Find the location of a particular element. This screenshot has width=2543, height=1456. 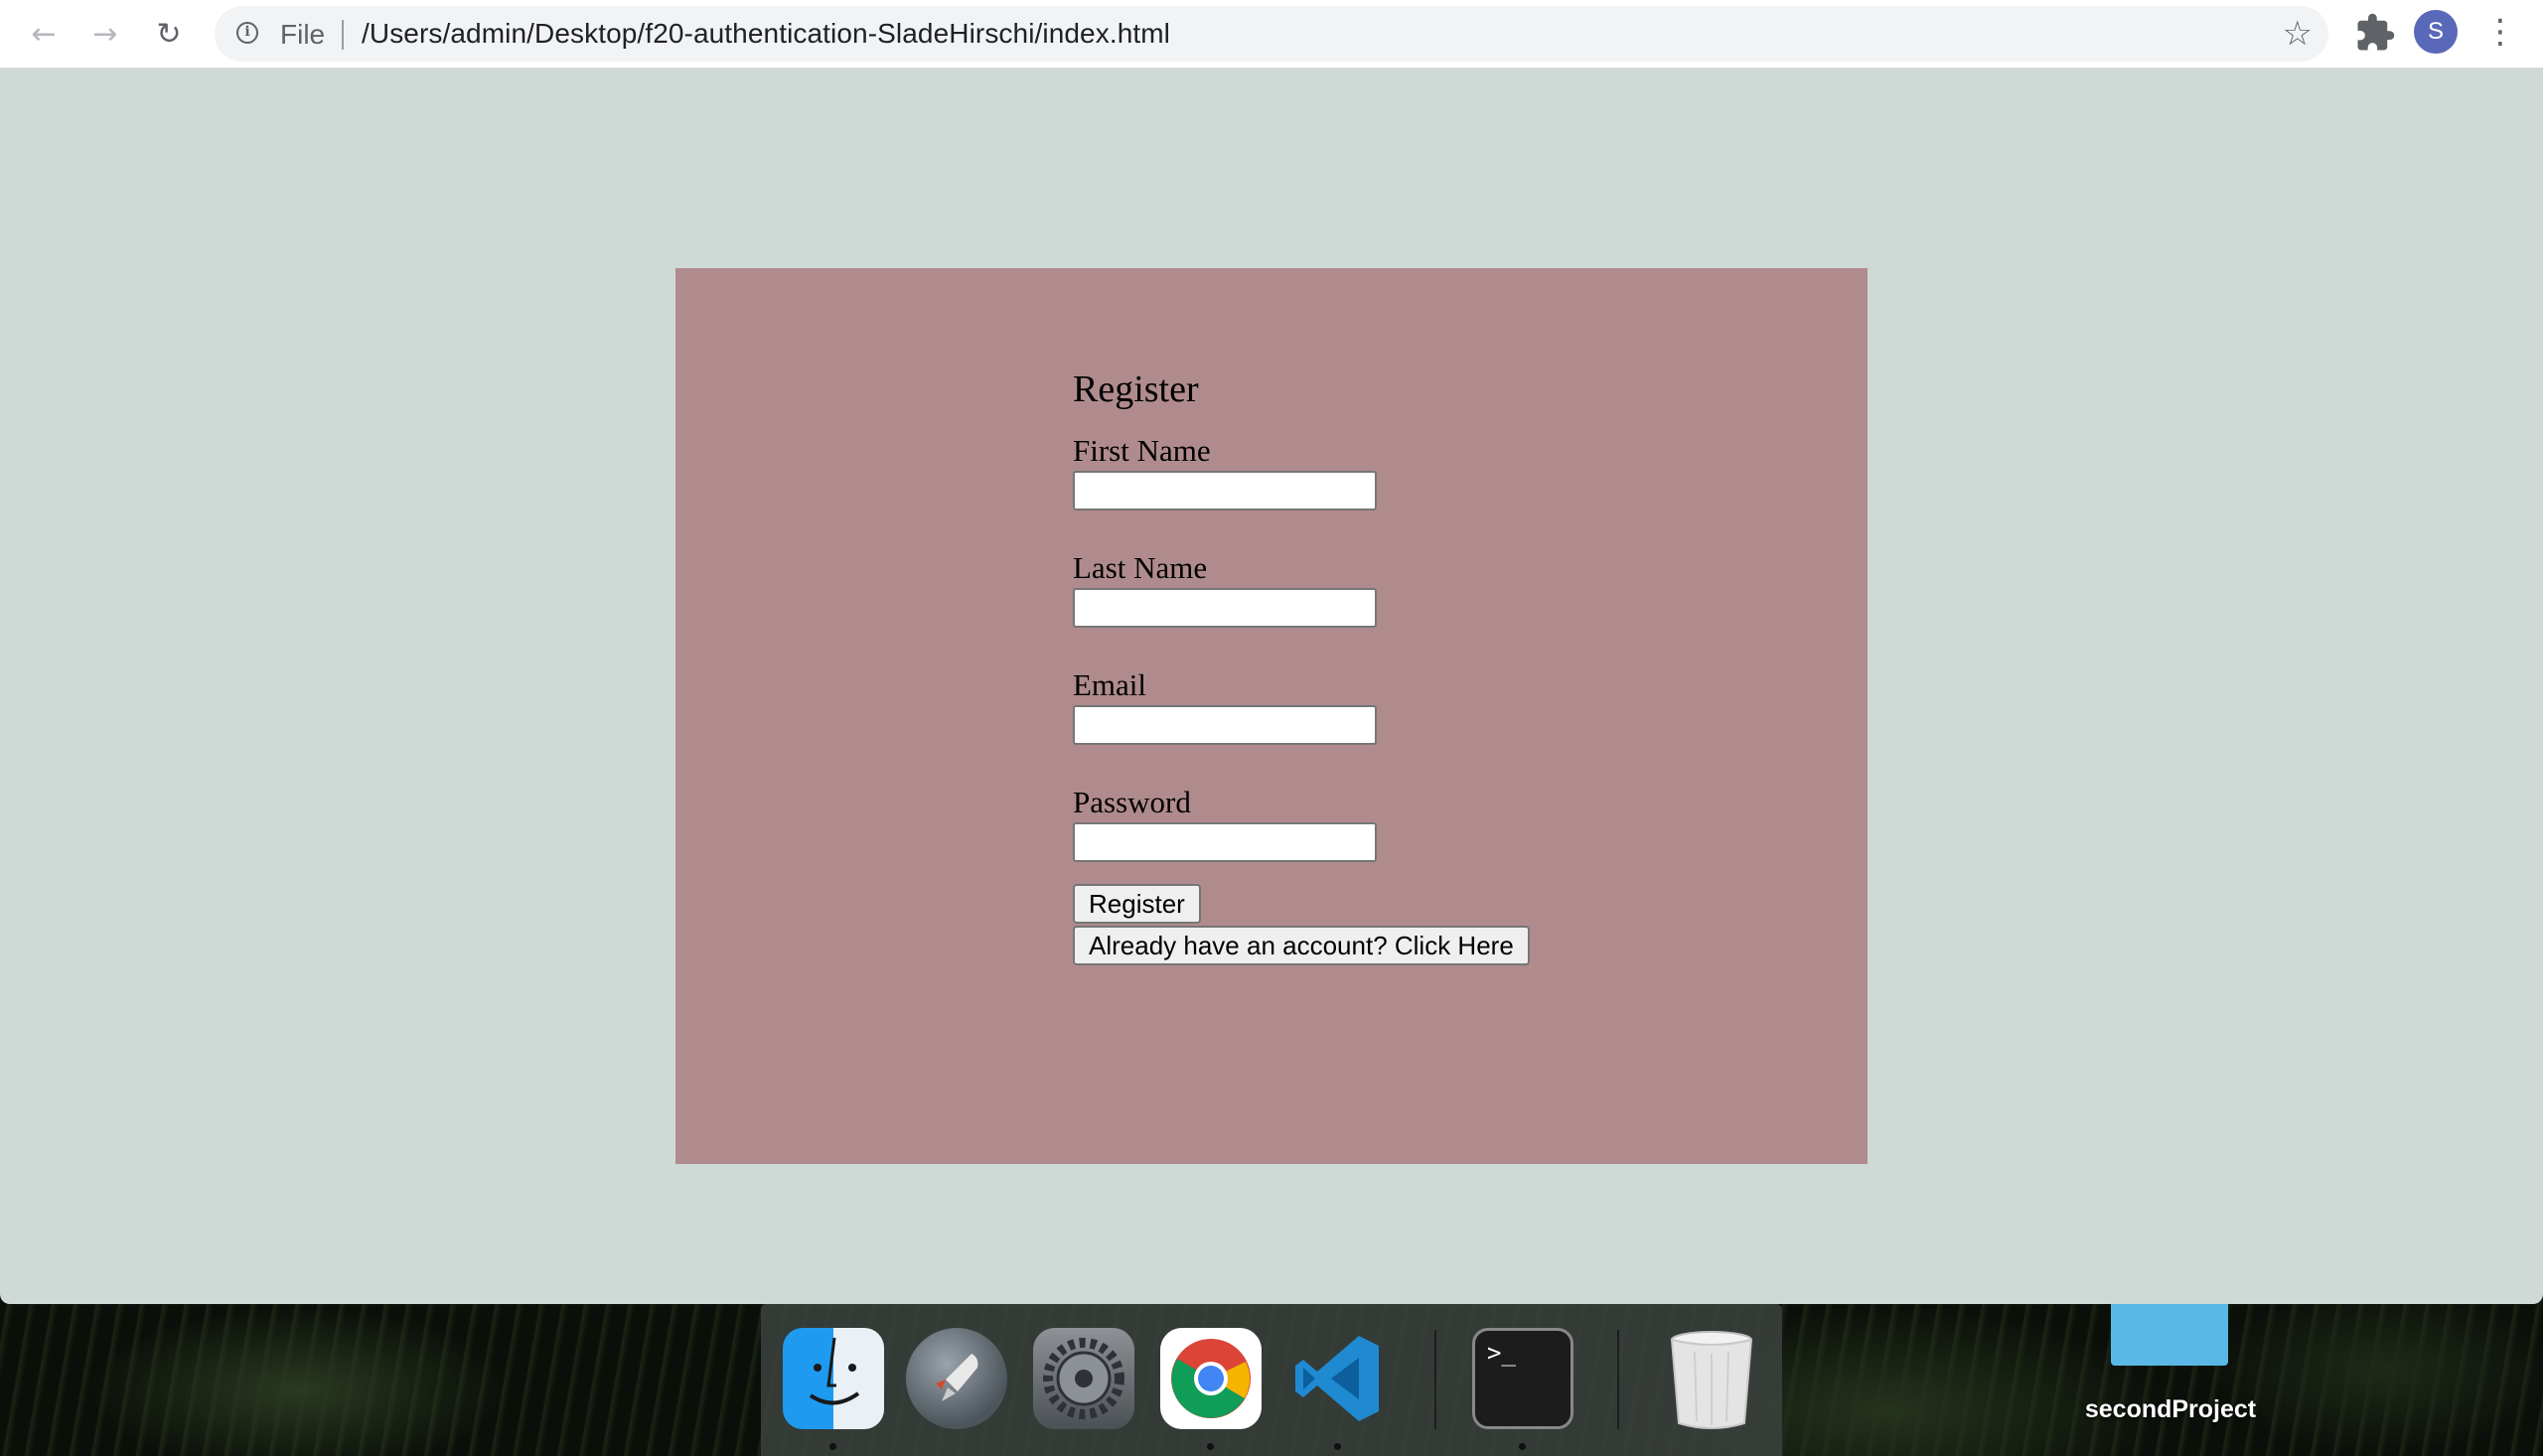

url-scheme-label: File is located at coordinates (303, 34).